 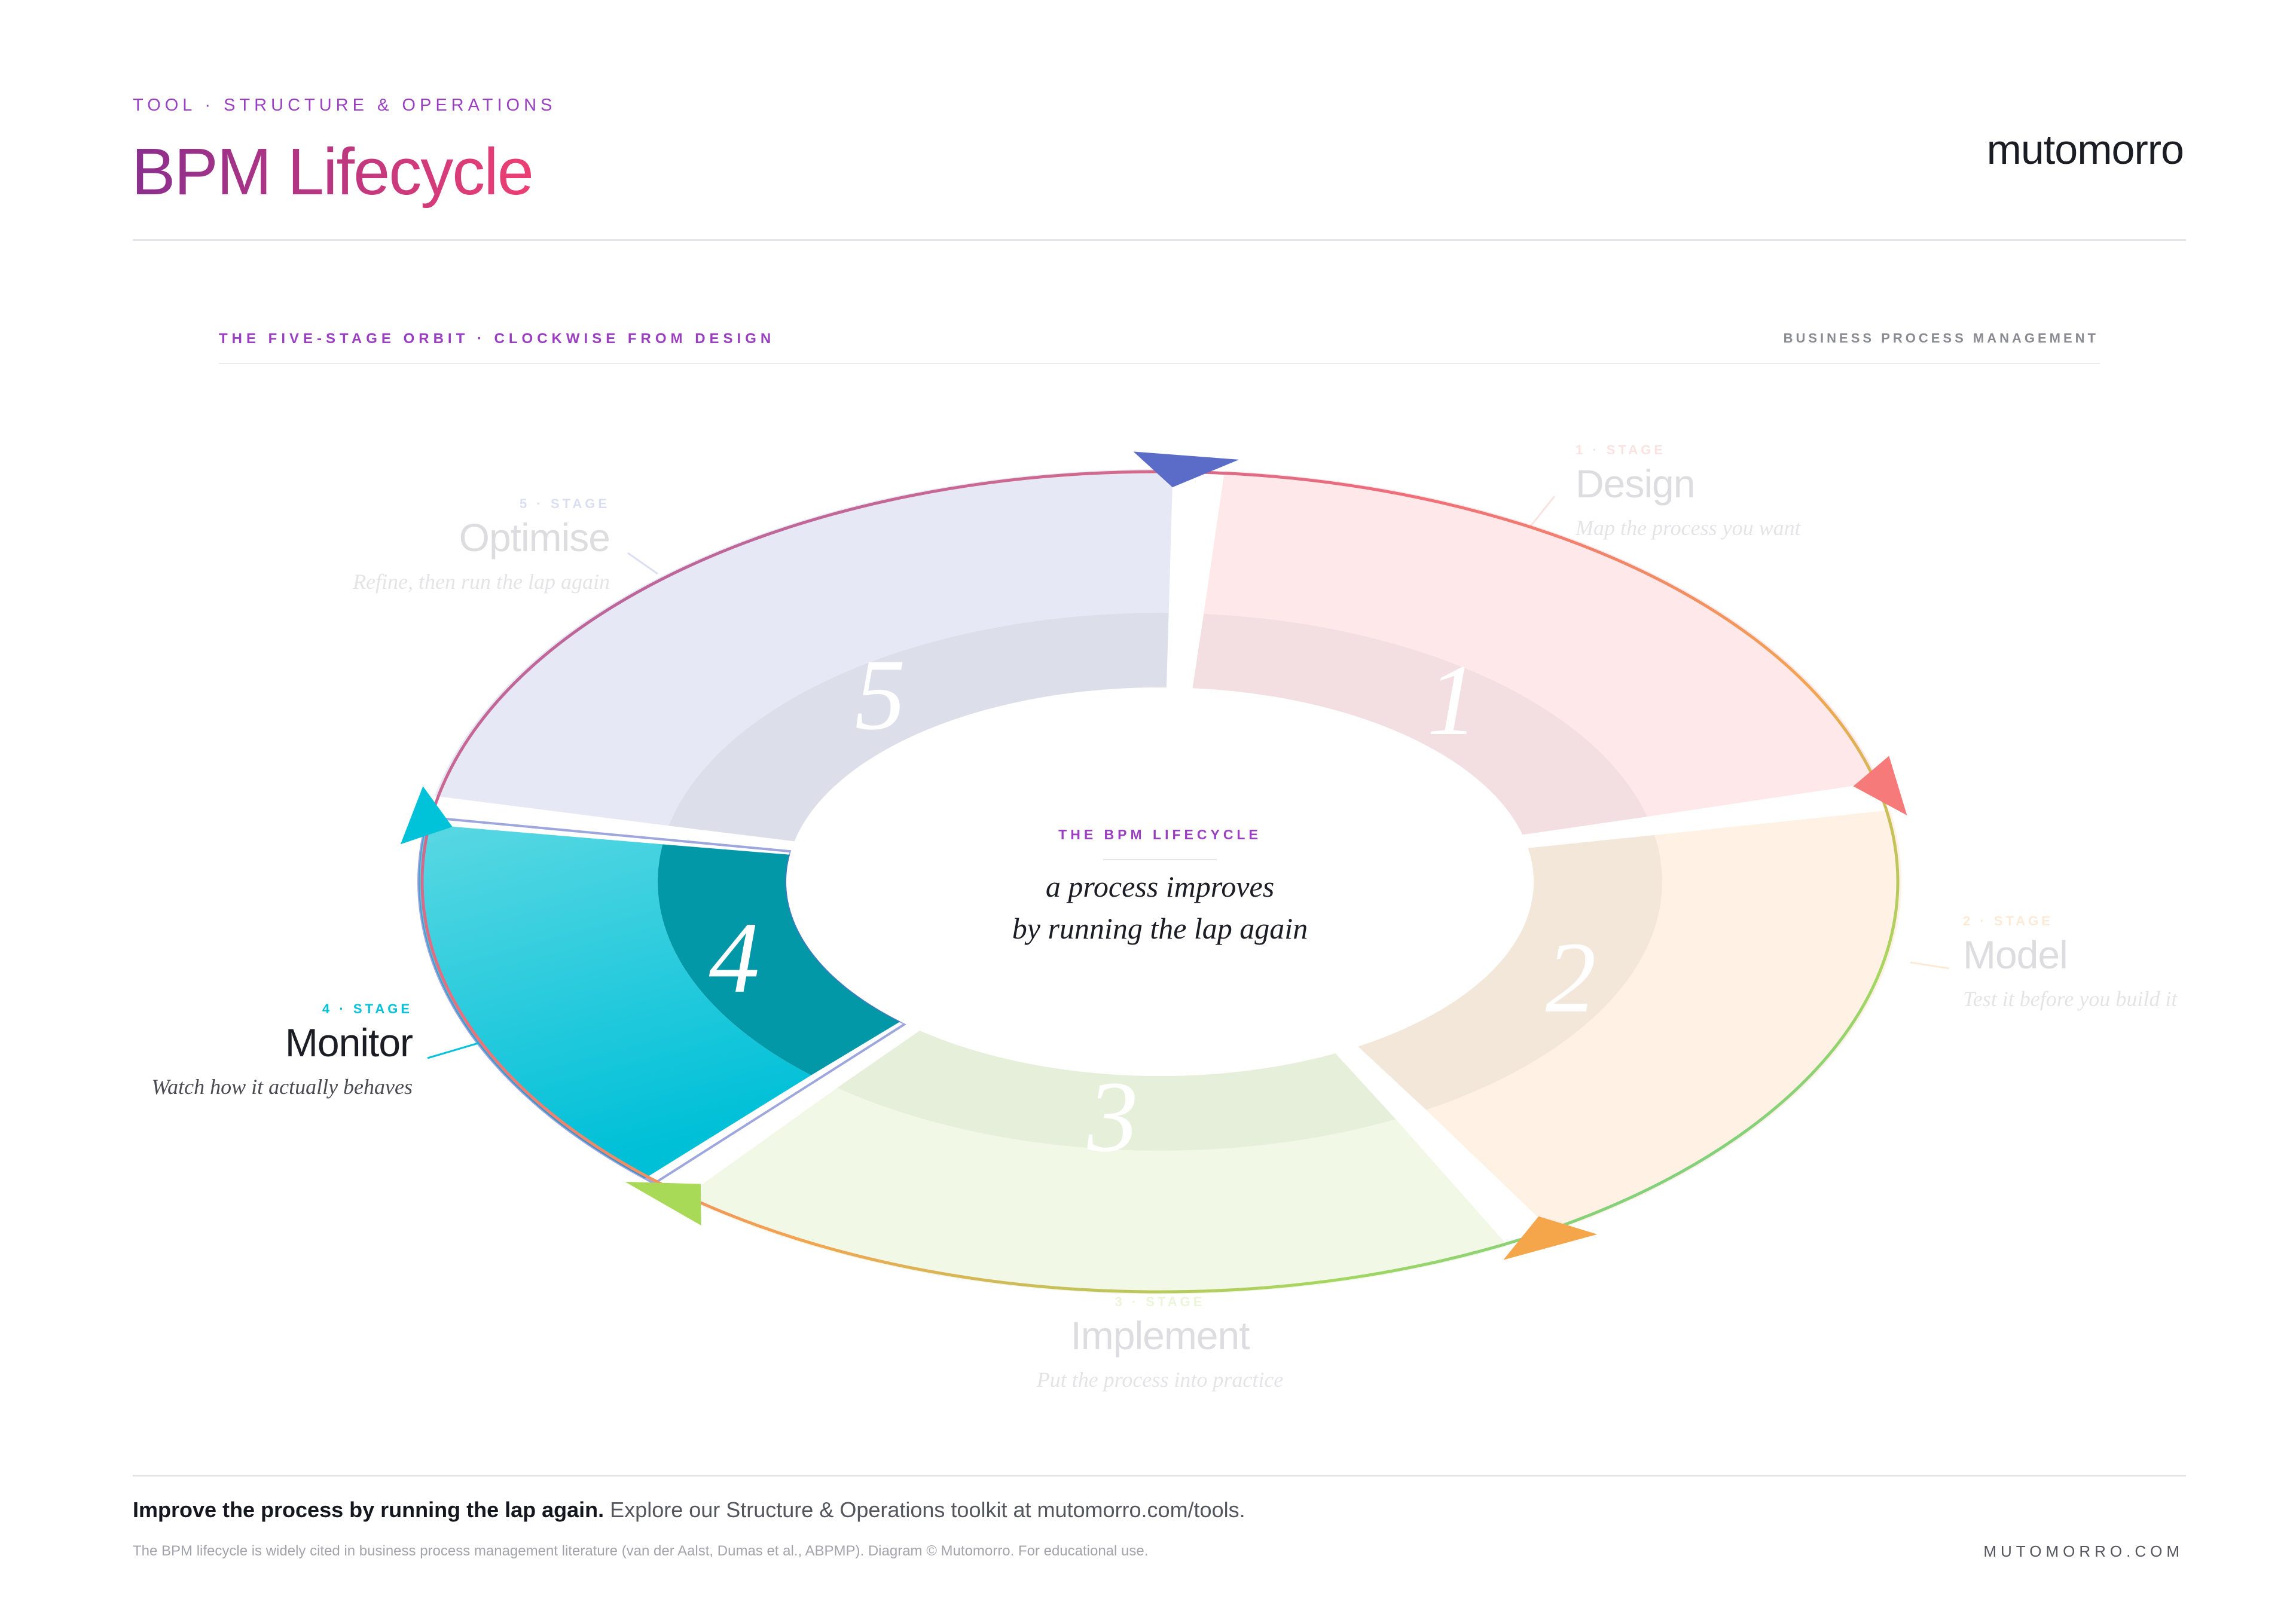 What do you see at coordinates (565, 504) in the screenshot?
I see `stage-kicker-optimise: 5 · STAGE` at bounding box center [565, 504].